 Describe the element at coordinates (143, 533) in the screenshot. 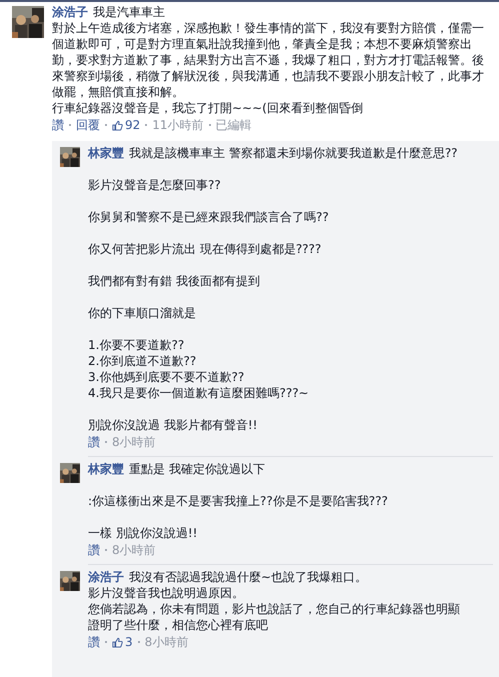

I see `comment-text: 一樣 別說你沒說過!!` at that location.